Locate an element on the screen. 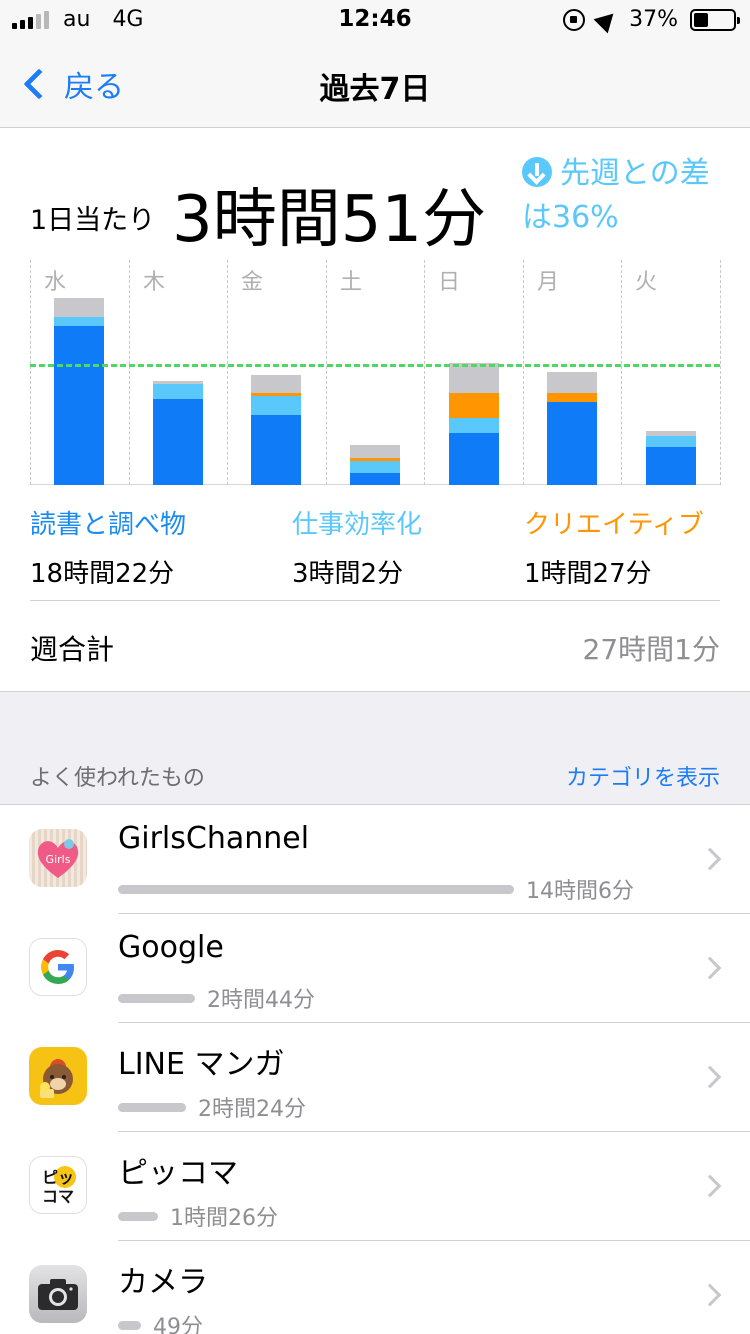  category-creative: クリエイティブ 1時間27分 is located at coordinates (614, 547).